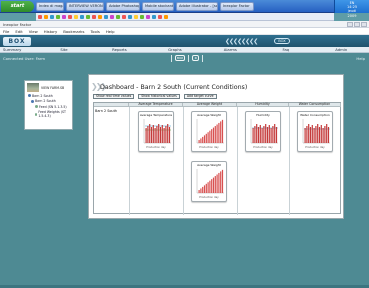  What do you see at coordinates (94, 31) in the screenshot?
I see `menu-tools: Tools` at bounding box center [94, 31].